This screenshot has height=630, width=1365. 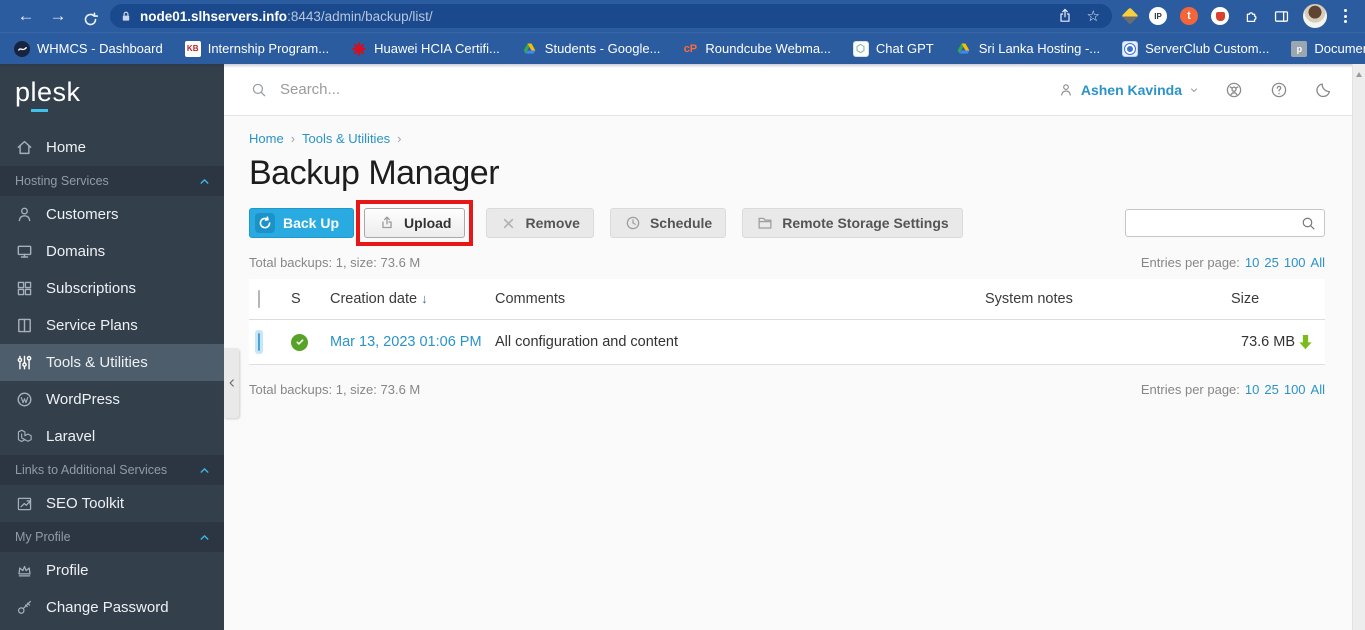 What do you see at coordinates (24, 436) in the screenshot?
I see `laravel-icon` at bounding box center [24, 436].